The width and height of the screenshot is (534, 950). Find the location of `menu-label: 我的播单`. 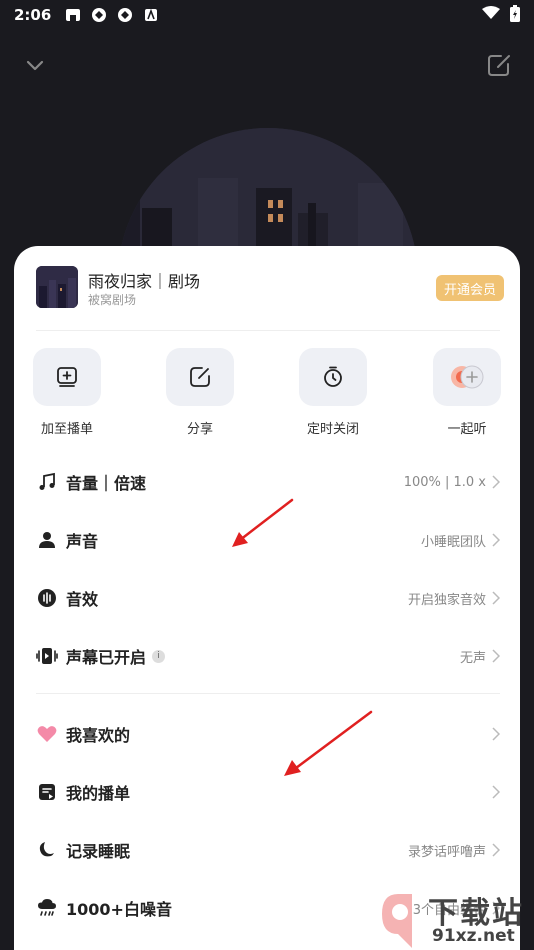

menu-label: 我的播单 is located at coordinates (98, 793).